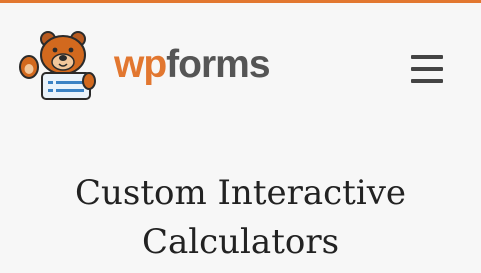 This screenshot has width=481, height=273. What do you see at coordinates (240, 242) in the screenshot?
I see `page-title-line-2: Calculators` at bounding box center [240, 242].